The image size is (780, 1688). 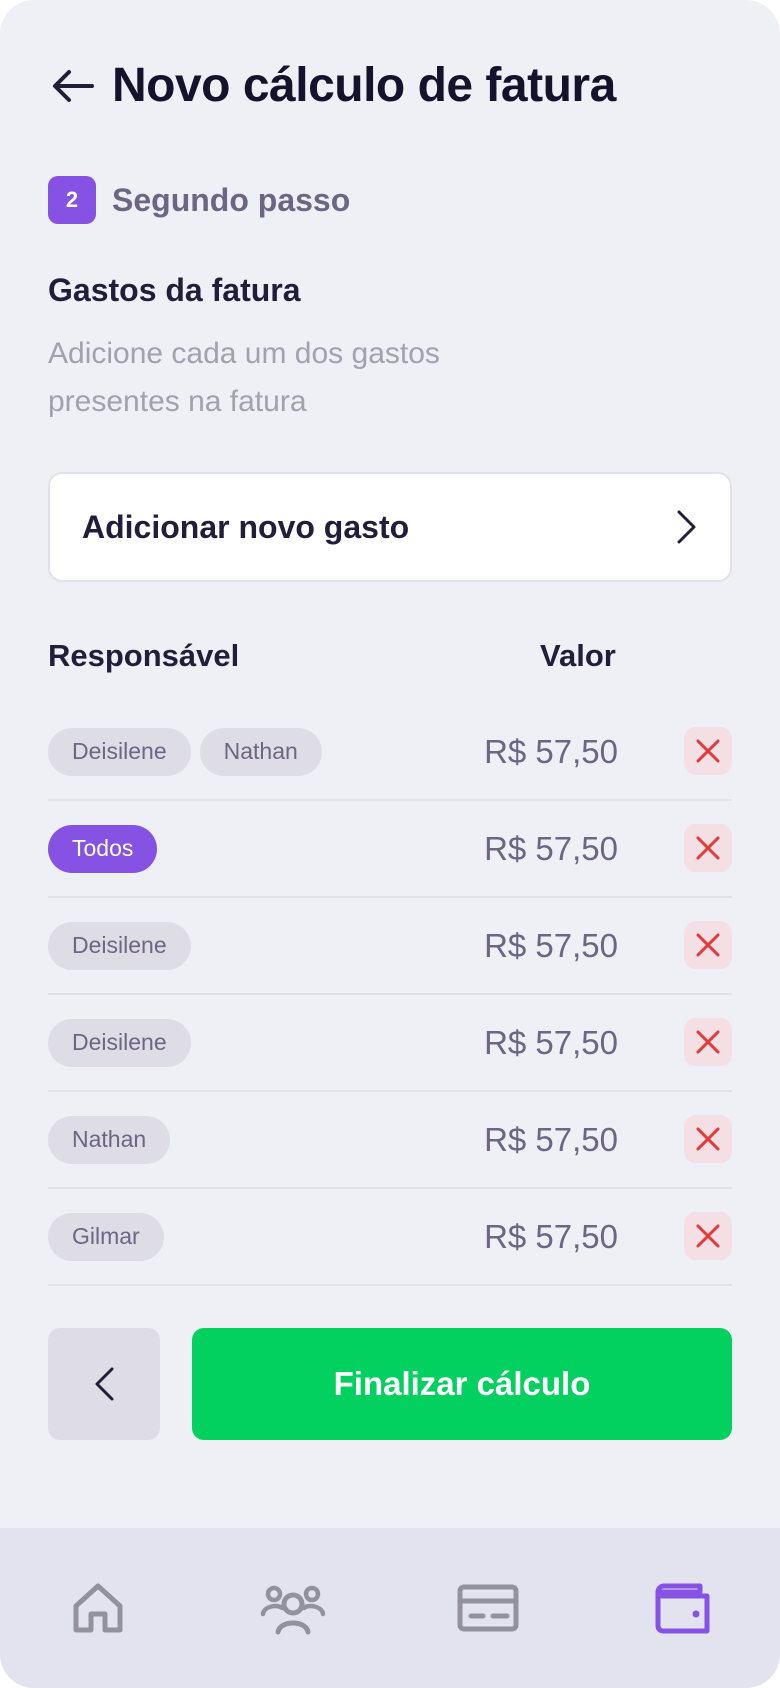 I want to click on step-number-badge: 2, so click(x=72, y=200).